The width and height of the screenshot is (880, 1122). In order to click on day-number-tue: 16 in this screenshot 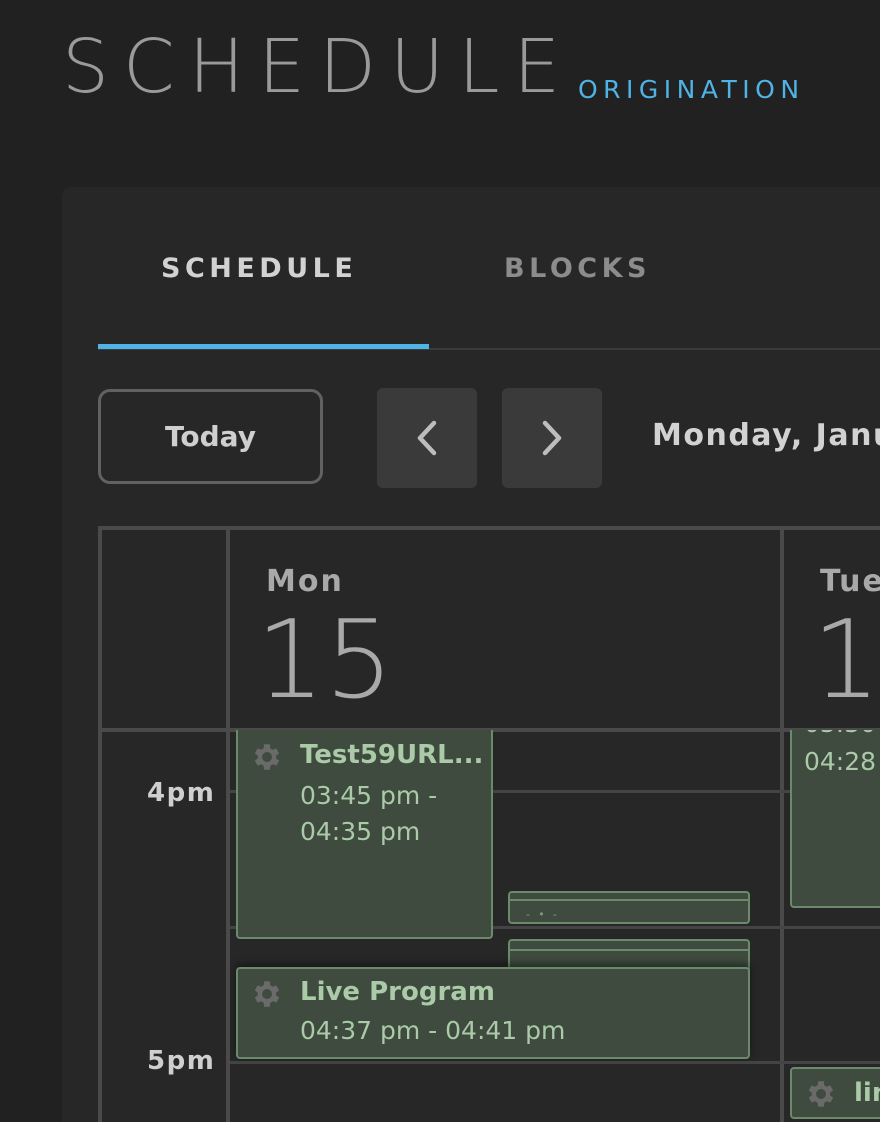, I will do `click(846, 661)`.